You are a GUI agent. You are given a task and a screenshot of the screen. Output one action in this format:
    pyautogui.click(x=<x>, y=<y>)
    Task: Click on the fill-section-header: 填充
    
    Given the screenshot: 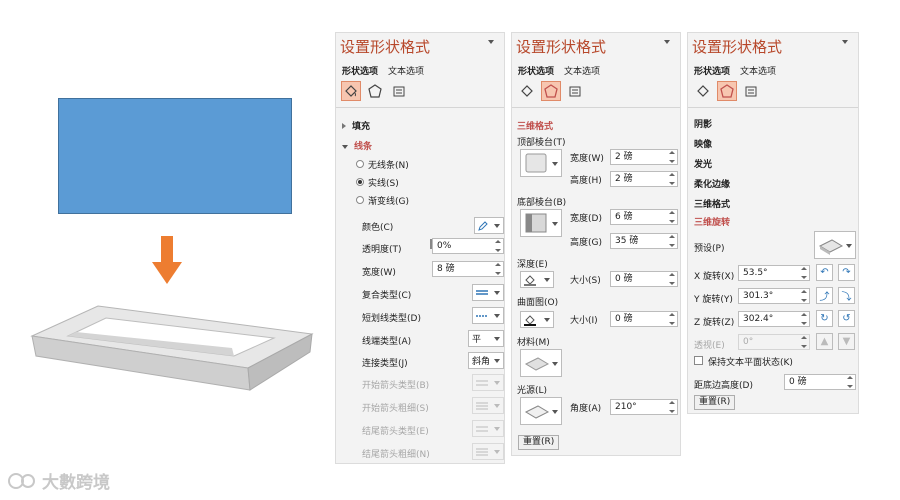 What is the action you would take?
    pyautogui.click(x=356, y=125)
    